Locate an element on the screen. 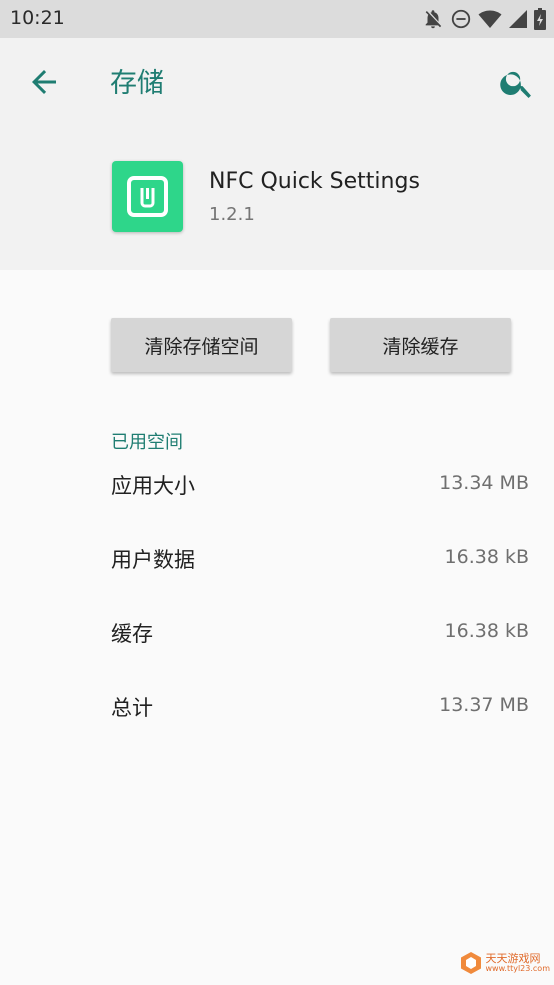 The height and width of the screenshot is (985, 554). signal-icon is located at coordinates (518, 19).